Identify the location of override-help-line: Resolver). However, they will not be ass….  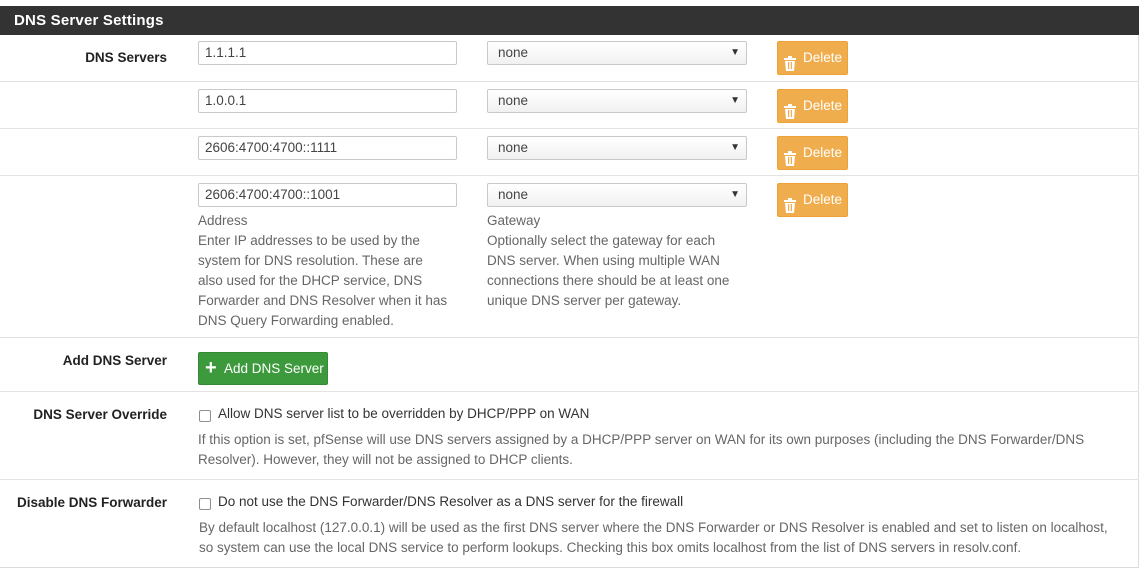
(385, 459).